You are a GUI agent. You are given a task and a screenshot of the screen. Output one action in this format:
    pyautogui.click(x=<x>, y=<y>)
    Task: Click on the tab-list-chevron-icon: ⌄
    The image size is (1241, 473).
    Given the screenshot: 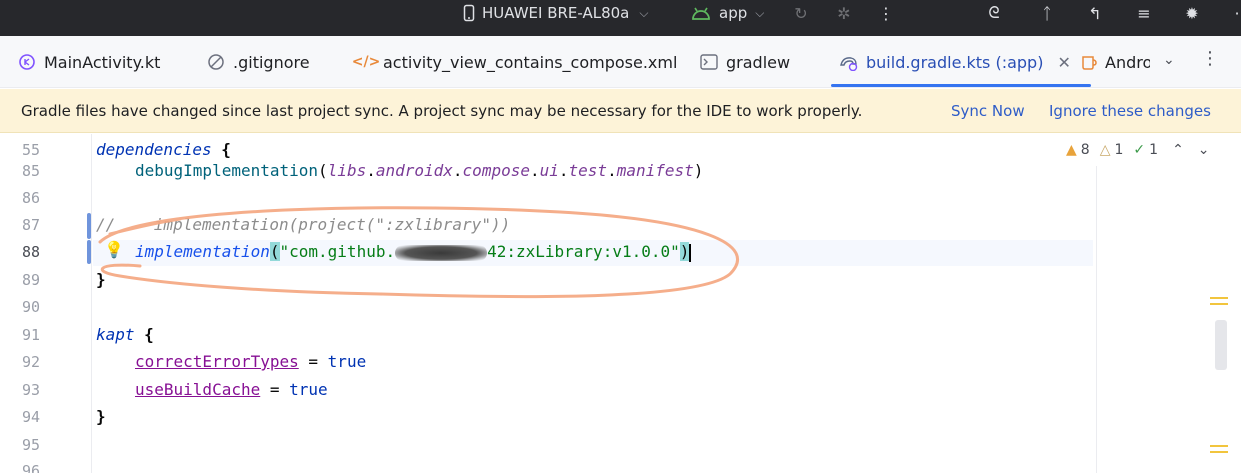 What is the action you would take?
    pyautogui.click(x=1169, y=60)
    